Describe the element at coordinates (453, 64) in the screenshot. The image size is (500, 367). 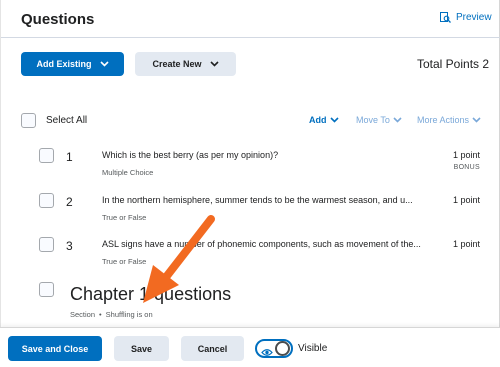
I see `total-points: Total Points 2` at that location.